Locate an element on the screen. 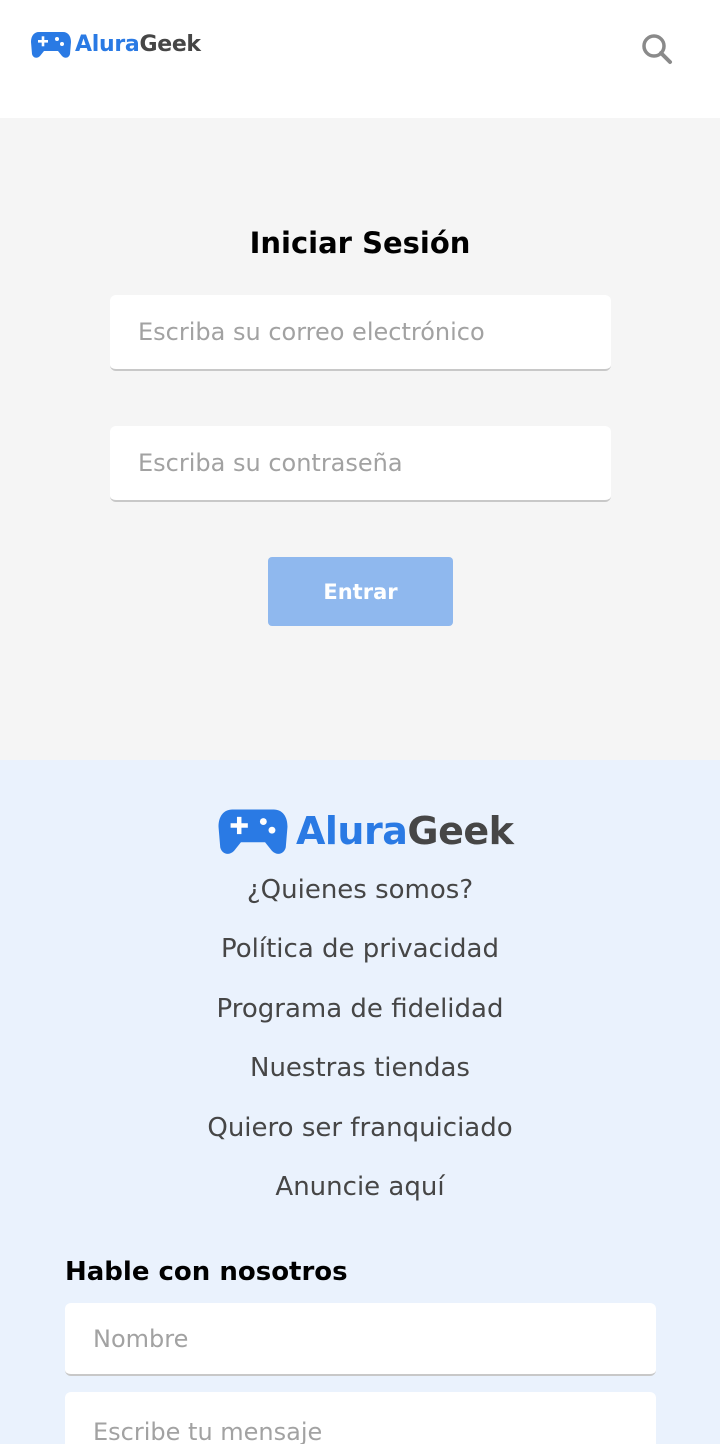 The height and width of the screenshot is (1444, 720). footer-link-item: Anuncie aquí is located at coordinates (360, 1196).